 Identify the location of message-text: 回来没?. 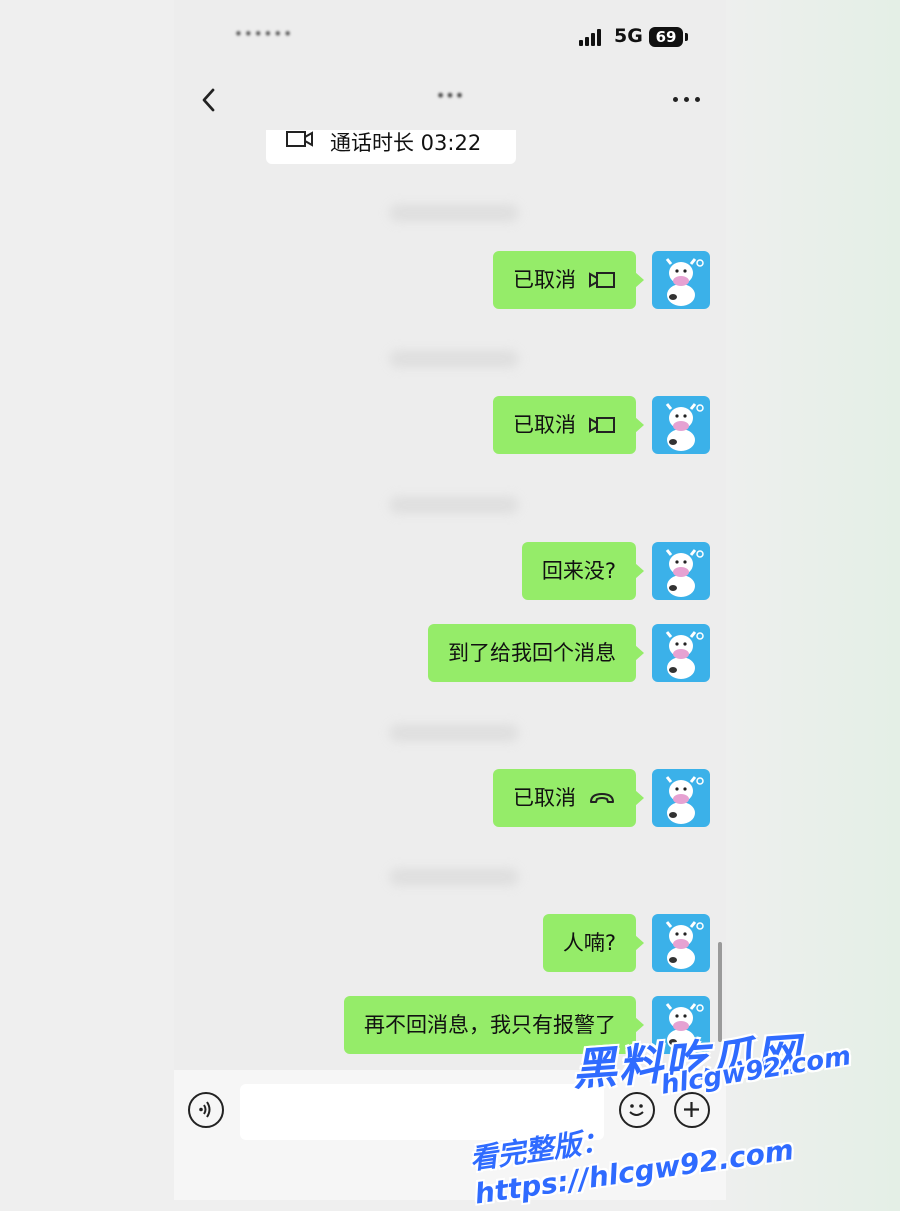
(578, 571).